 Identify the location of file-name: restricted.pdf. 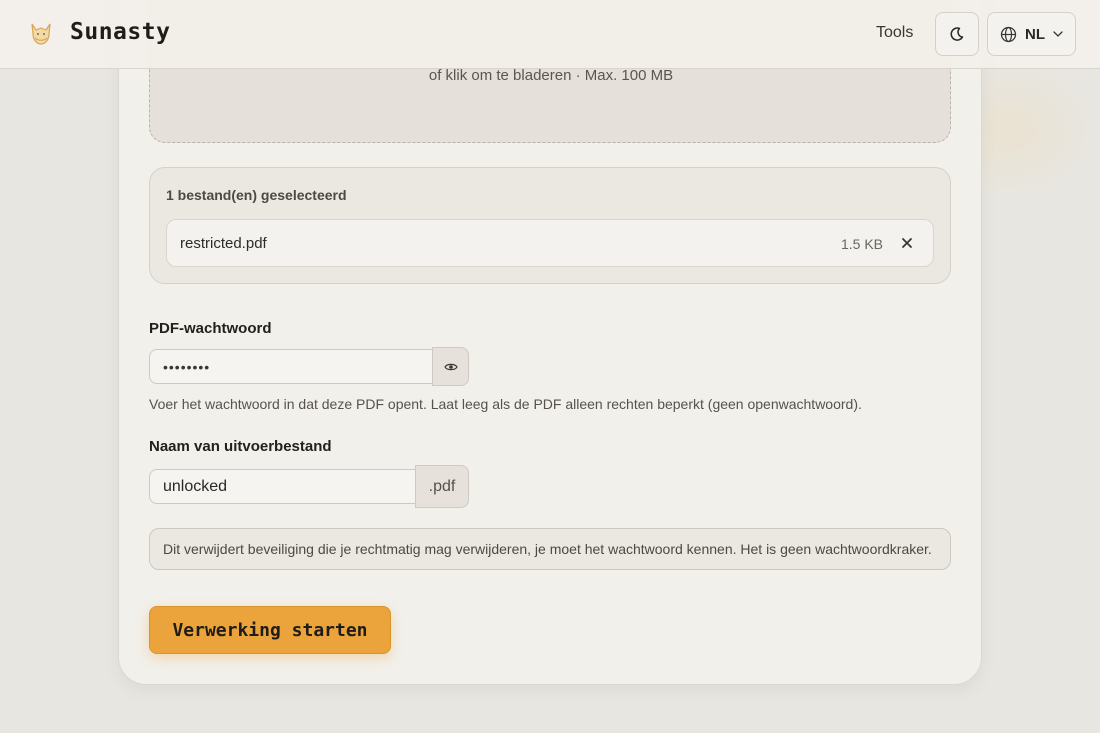
(223, 243).